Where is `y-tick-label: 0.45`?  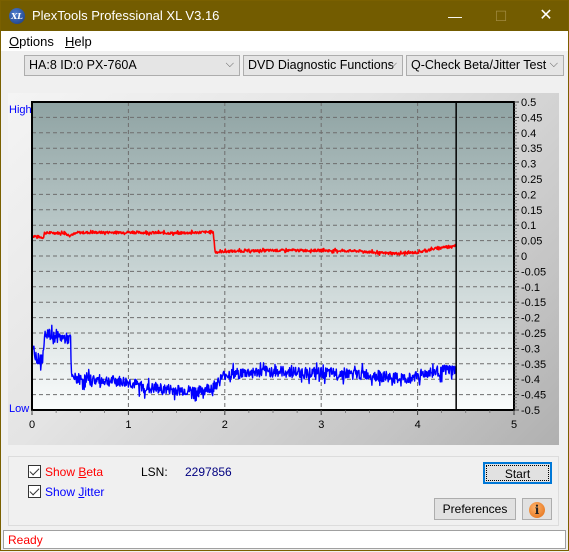 y-tick-label: 0.45 is located at coordinates (531, 118).